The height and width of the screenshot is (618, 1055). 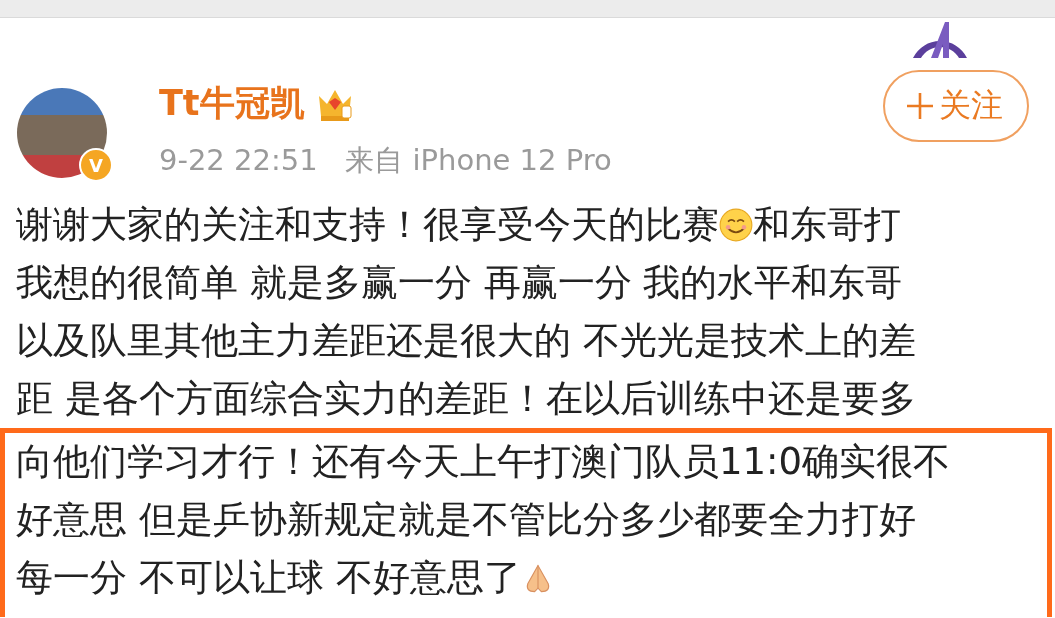 I want to click on post-text-line: 我想的很简单 就是多赢一分 再赢一分 我的水平和东哥, so click(x=459, y=283).